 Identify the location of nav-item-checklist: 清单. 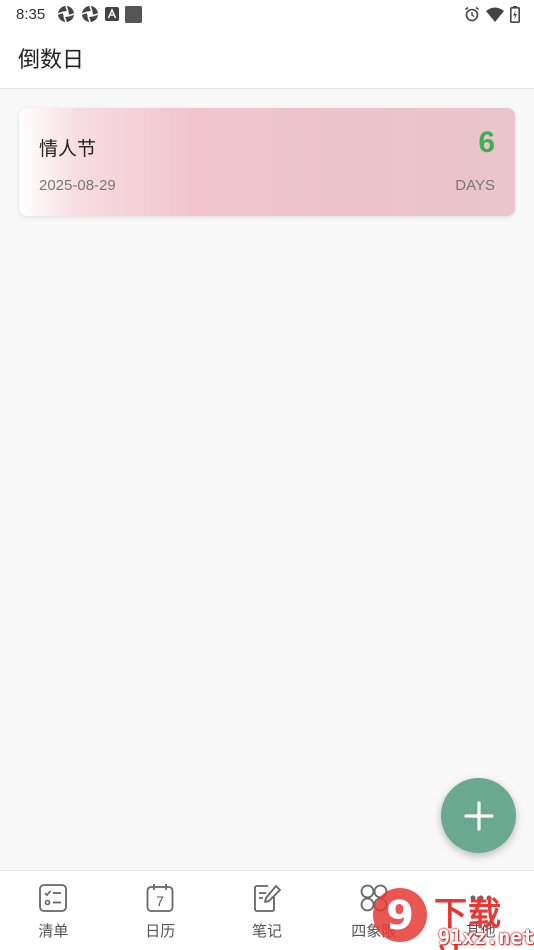
(53, 910).